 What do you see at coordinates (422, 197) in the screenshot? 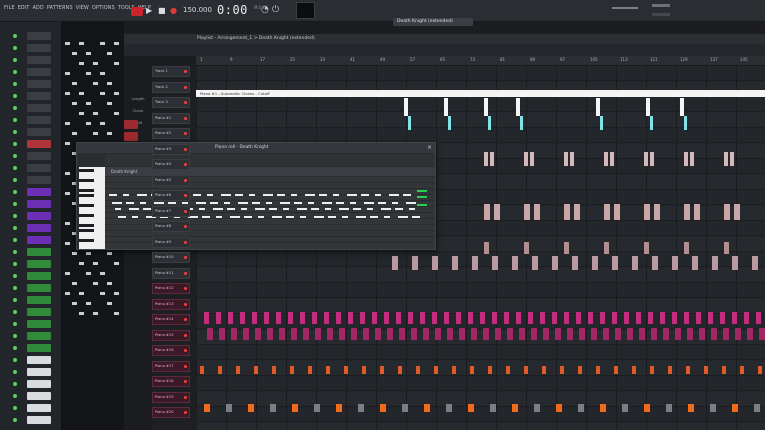
I see `selected-midi-note` at bounding box center [422, 197].